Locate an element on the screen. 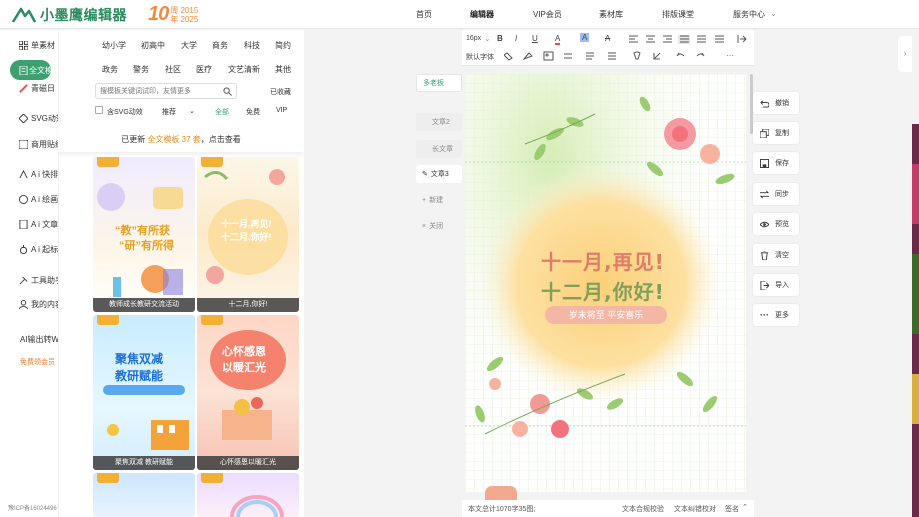 The width and height of the screenshot is (919, 517). sidebar-item-qingci: 青磁日 is located at coordinates (29, 88).